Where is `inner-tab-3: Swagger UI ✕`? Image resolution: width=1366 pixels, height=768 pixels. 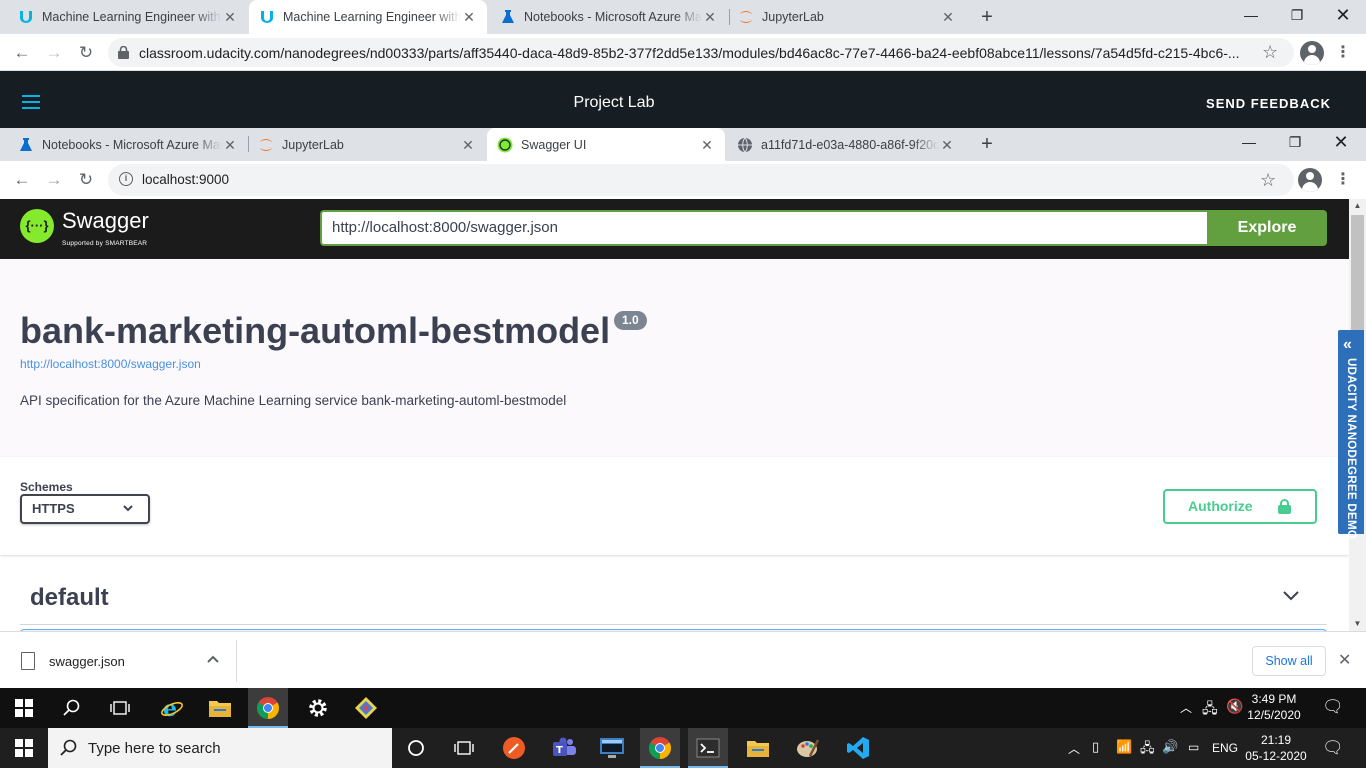 inner-tab-3: Swagger UI ✕ is located at coordinates (606, 144).